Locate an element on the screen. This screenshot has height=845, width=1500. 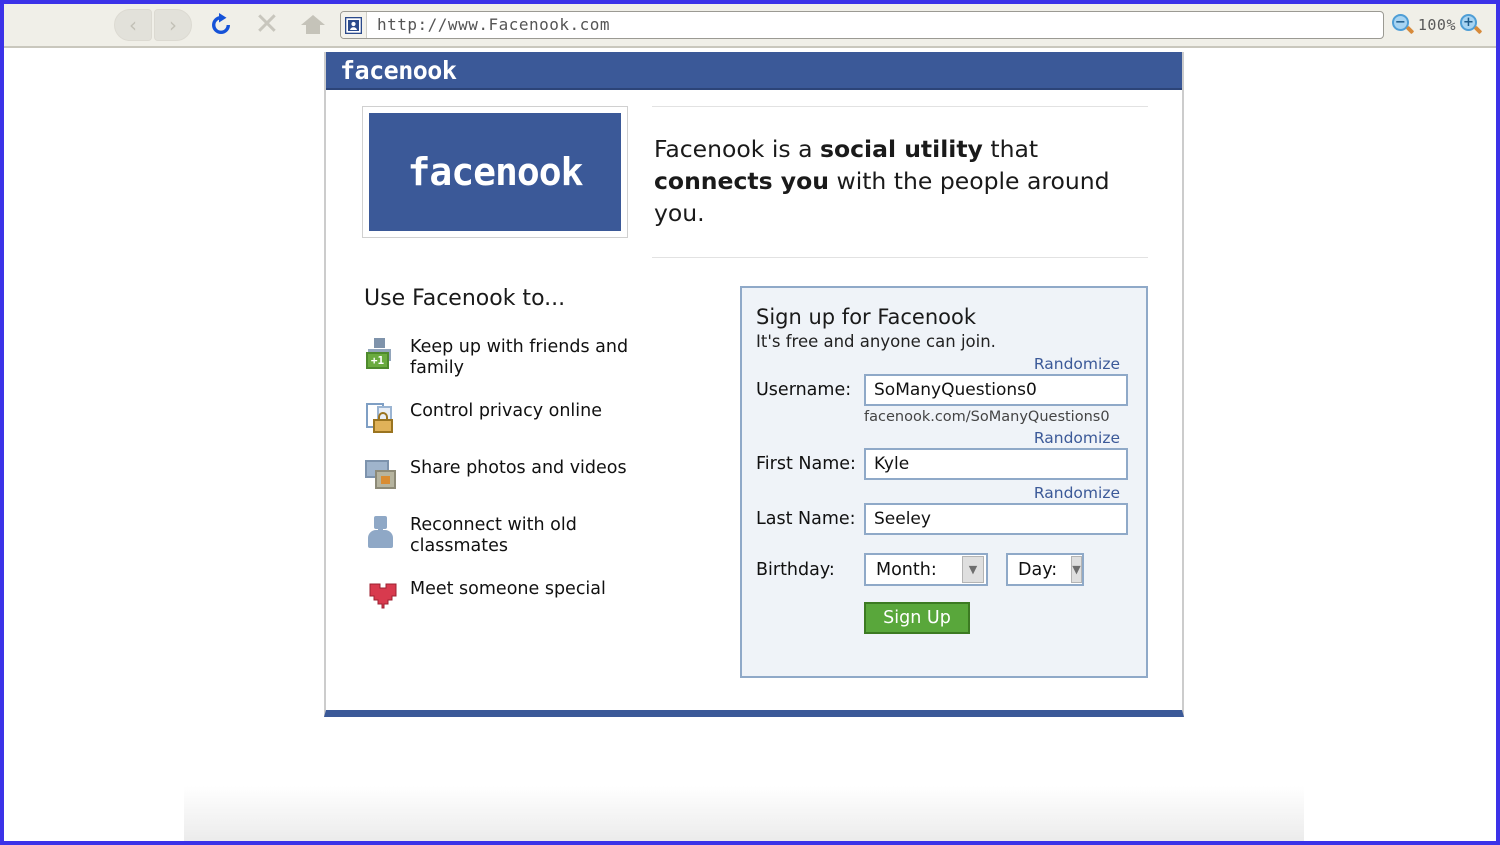
reload-icon is located at coordinates (221, 25).